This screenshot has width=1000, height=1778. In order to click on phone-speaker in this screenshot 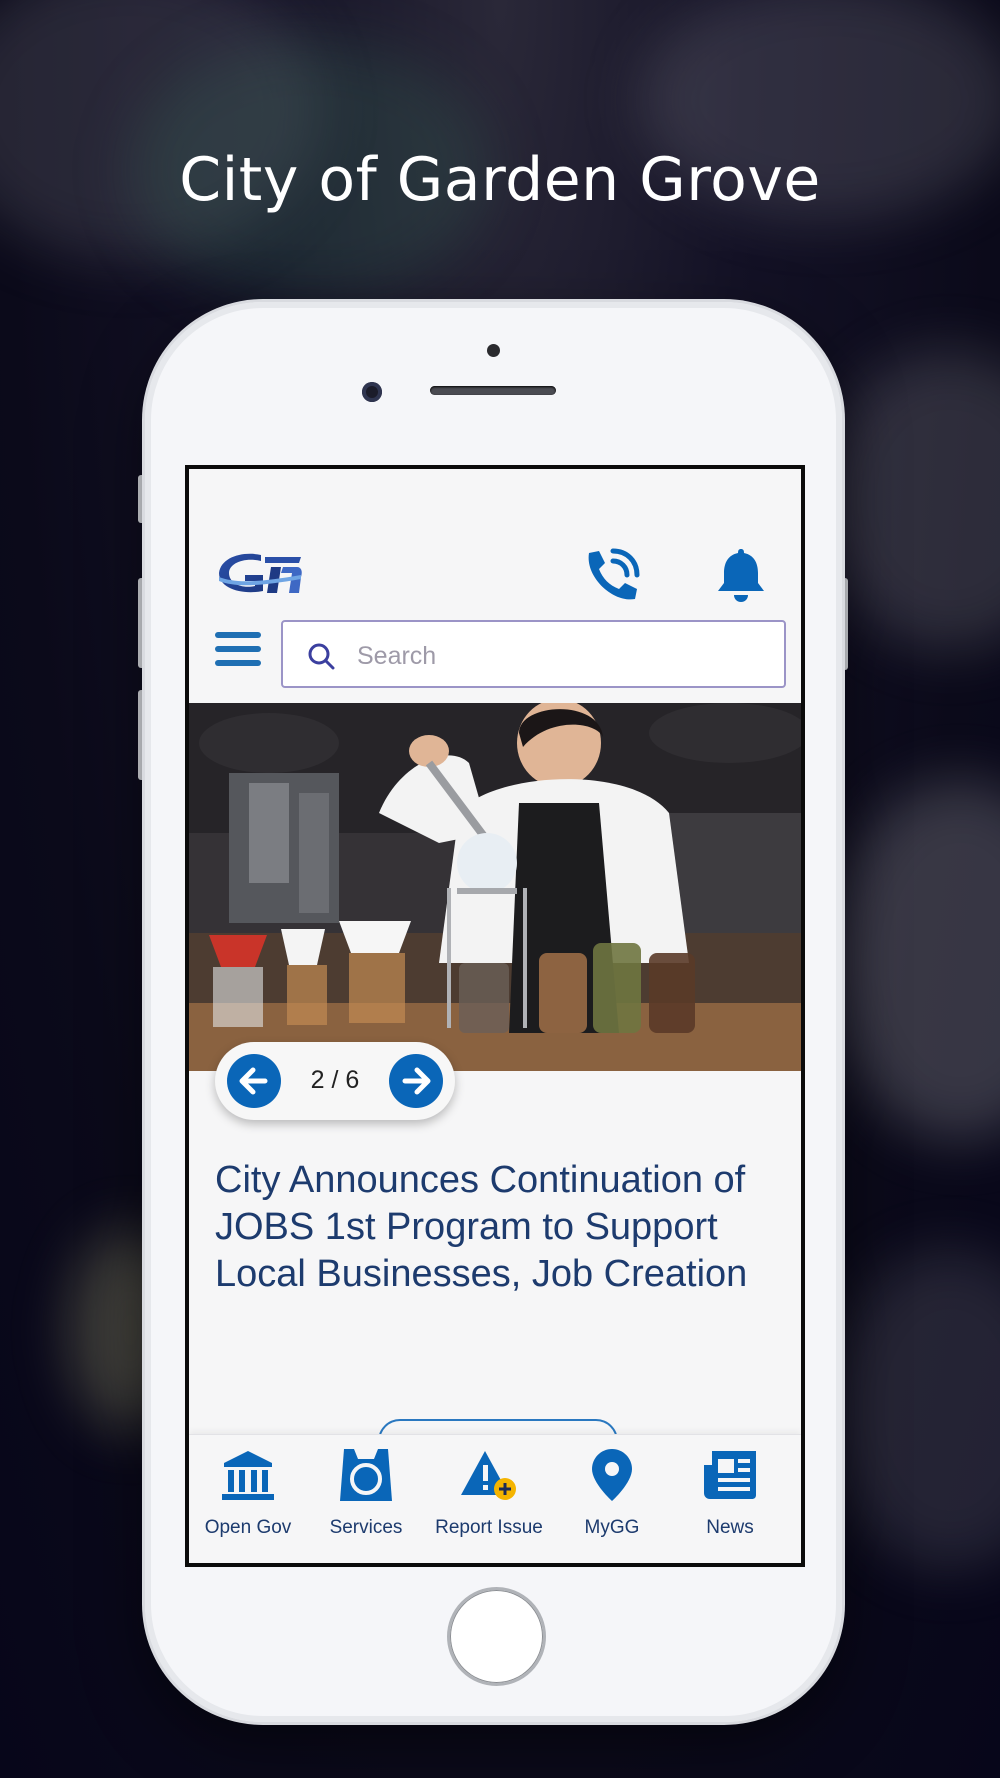, I will do `click(493, 390)`.